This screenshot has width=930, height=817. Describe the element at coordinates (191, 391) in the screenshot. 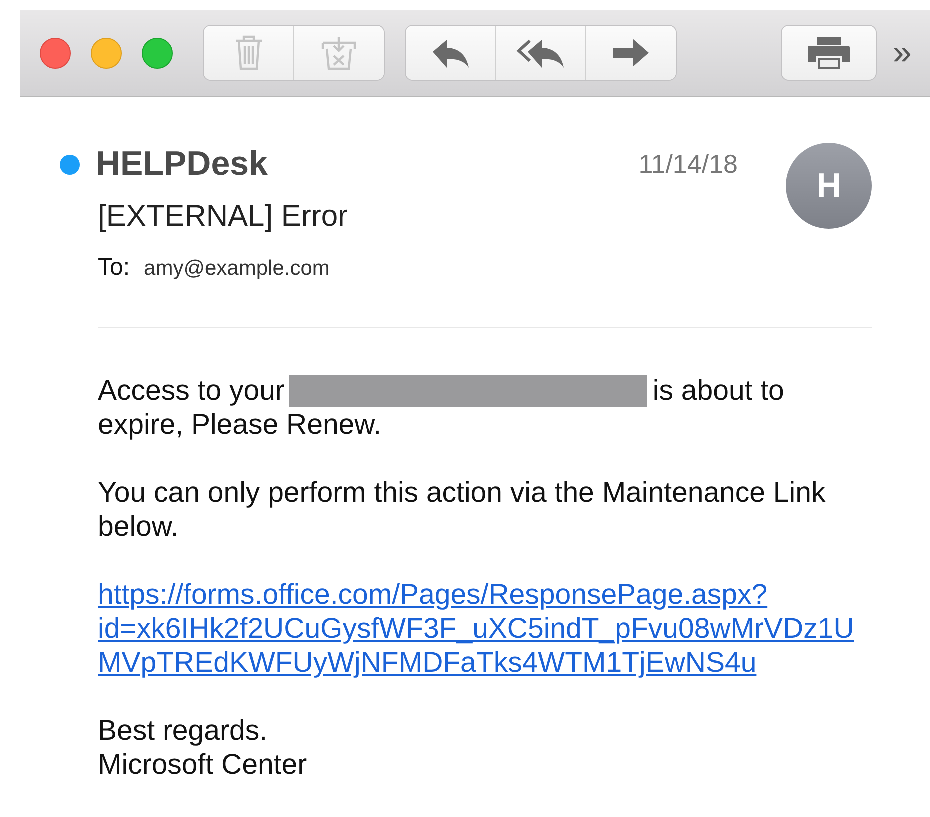

I see `body-text: Access to your` at that location.